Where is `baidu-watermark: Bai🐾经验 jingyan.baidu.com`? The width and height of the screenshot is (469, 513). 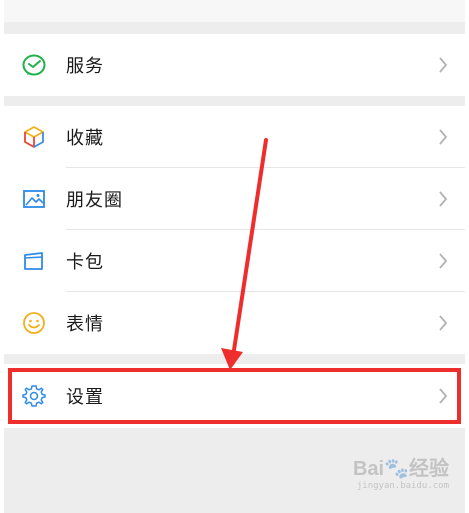
baidu-watermark: Bai🐾经验 jingyan.baidu.com is located at coordinates (400, 474).